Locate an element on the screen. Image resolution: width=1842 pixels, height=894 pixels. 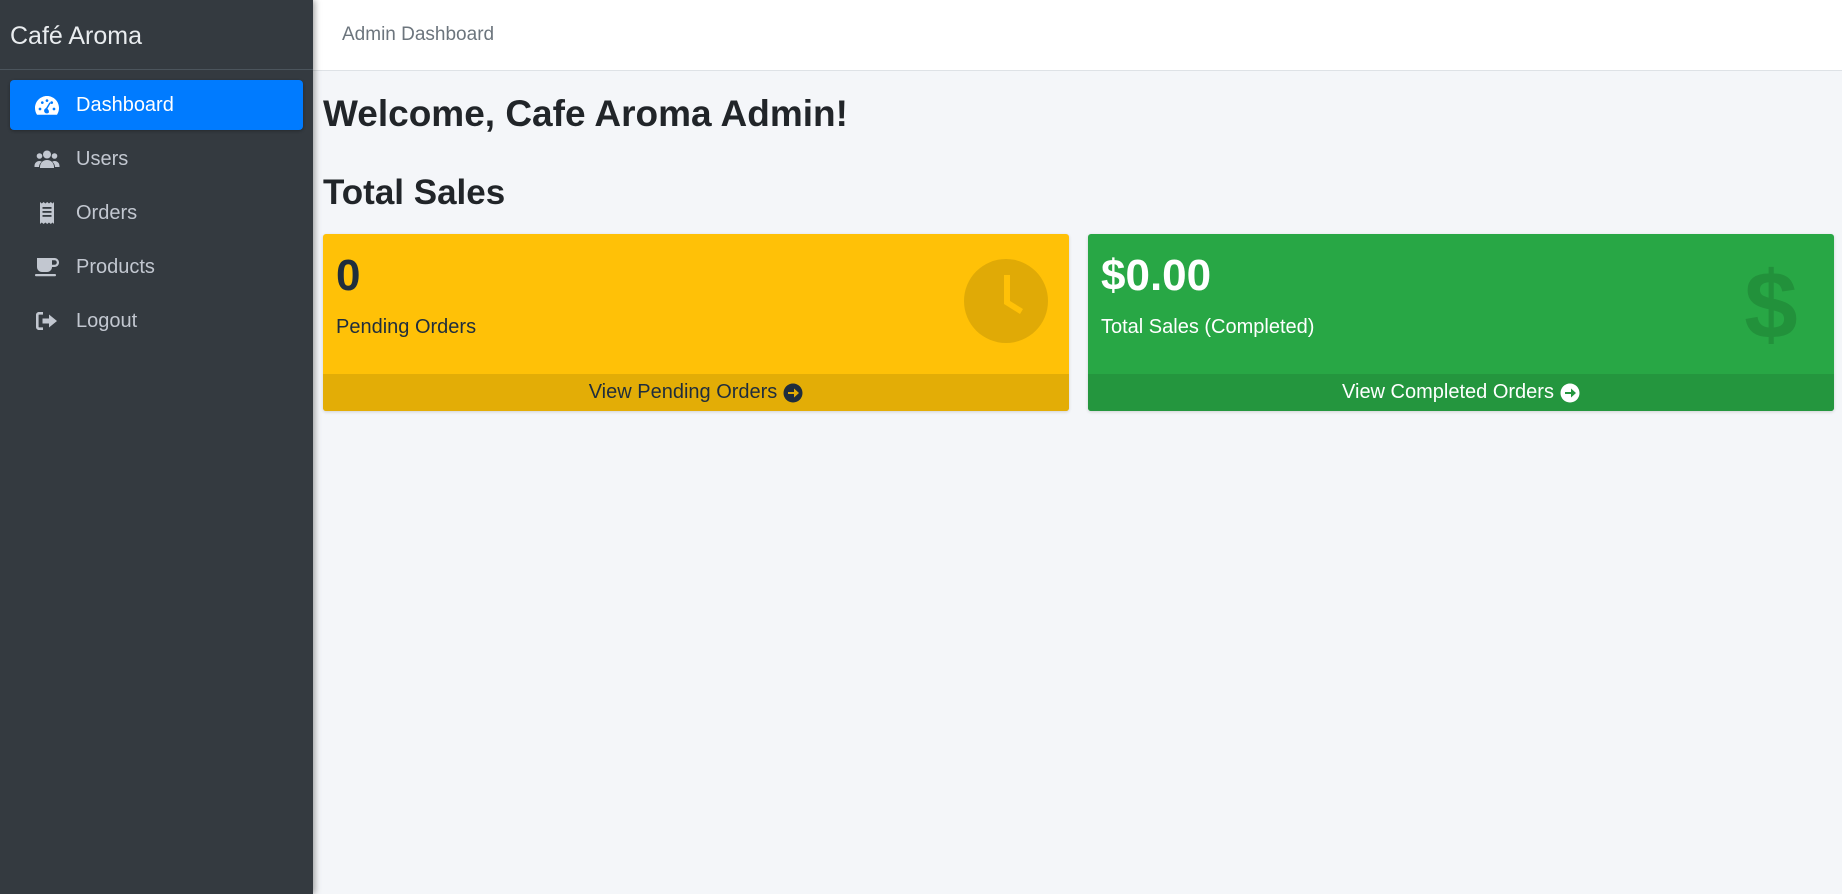
sidebar-item-label: Dashboard is located at coordinates (125, 104).